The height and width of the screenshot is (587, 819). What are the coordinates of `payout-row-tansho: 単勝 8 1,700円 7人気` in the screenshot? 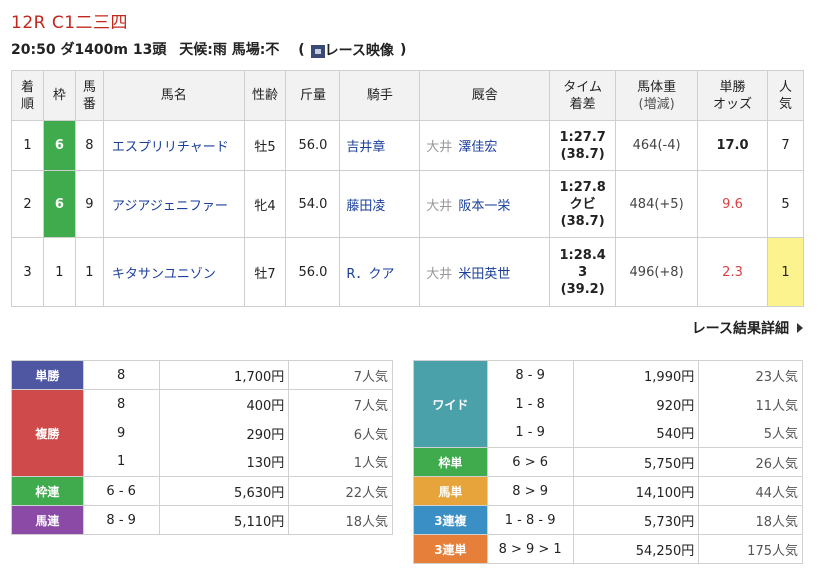 It's located at (202, 375).